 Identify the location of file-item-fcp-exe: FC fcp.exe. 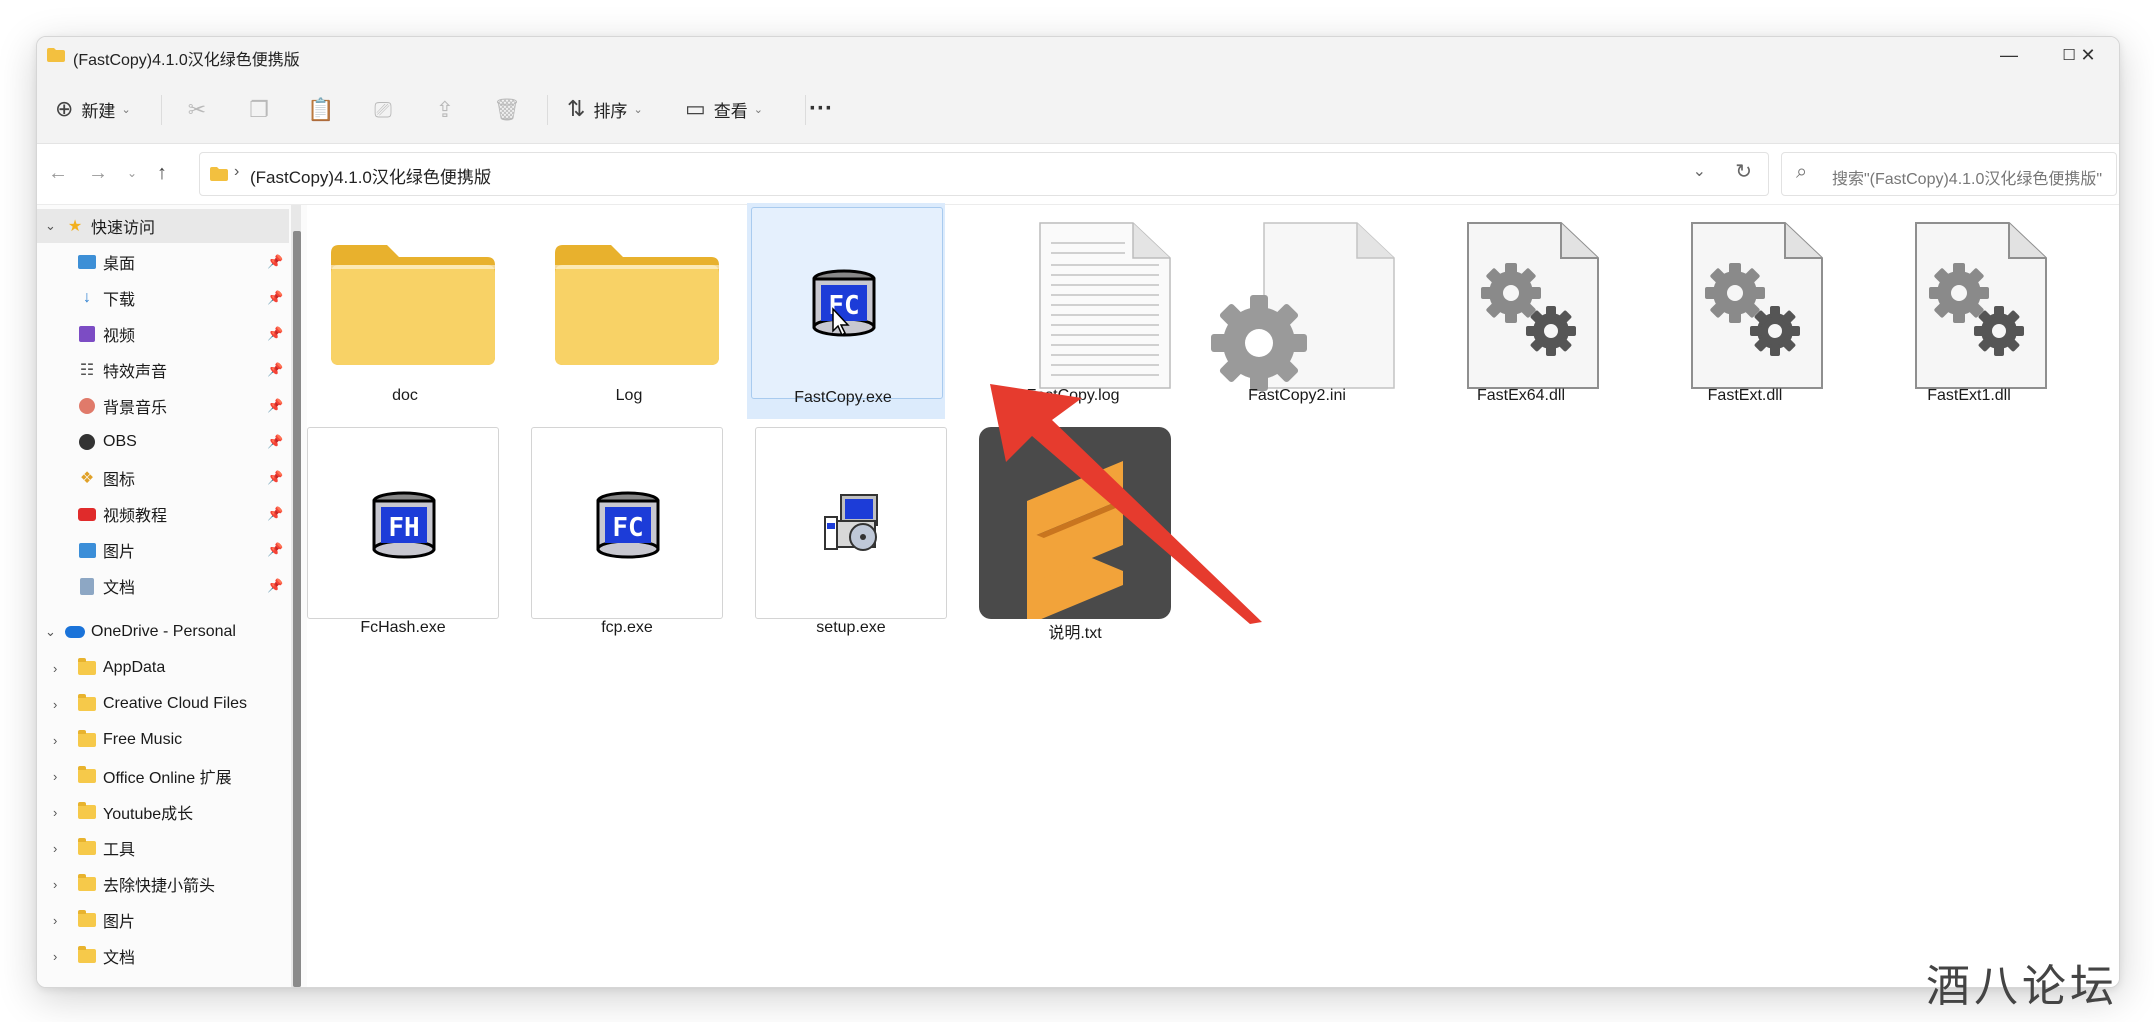
(630, 532).